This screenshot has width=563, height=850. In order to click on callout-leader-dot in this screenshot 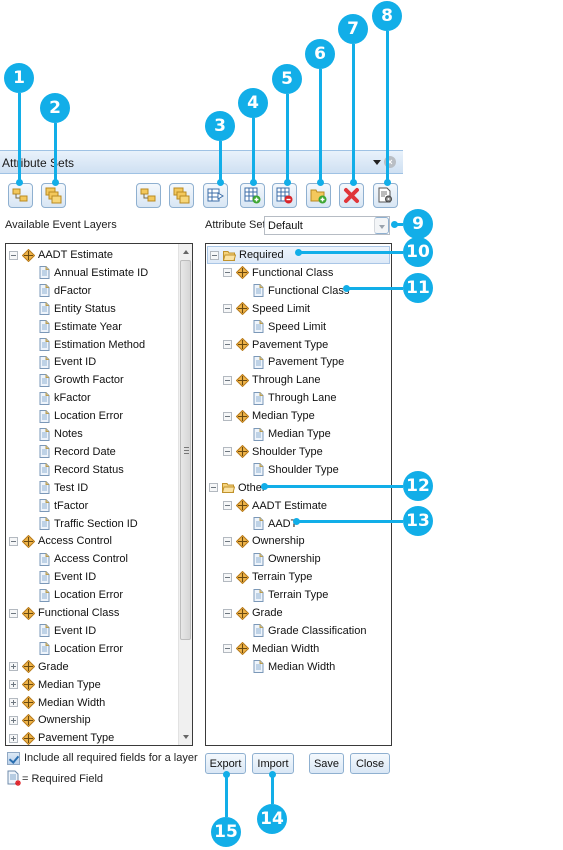, I will do `click(220, 182)`.